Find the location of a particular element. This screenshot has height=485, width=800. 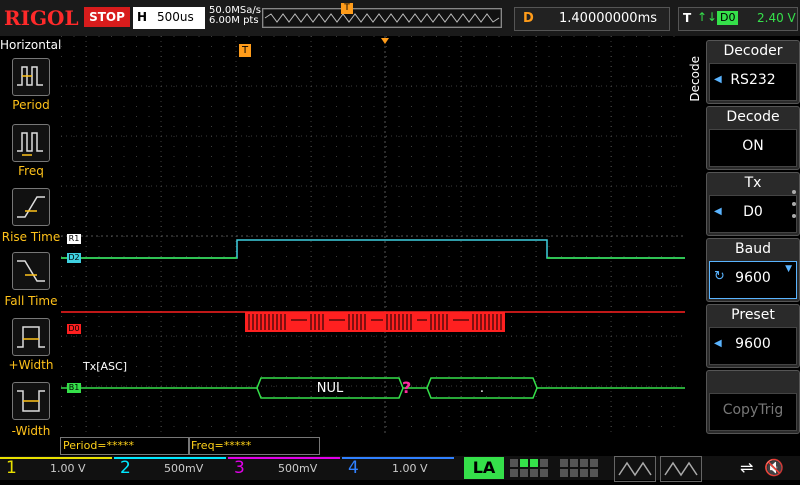

preset-value-box: ◀ 9600 is located at coordinates (753, 346).